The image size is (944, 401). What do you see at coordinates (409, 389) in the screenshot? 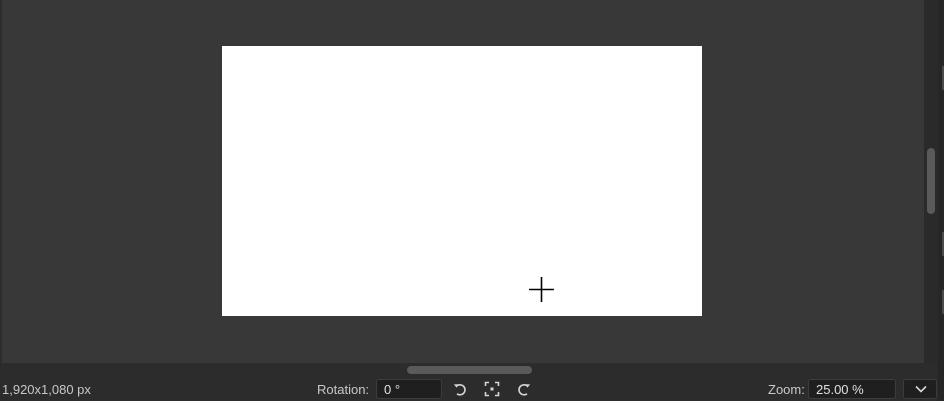
I see `rotation-input: 0 °` at bounding box center [409, 389].